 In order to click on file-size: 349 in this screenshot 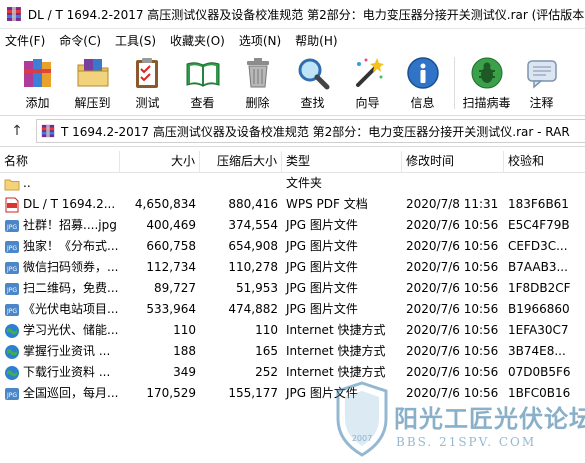, I will do `click(184, 372)`.